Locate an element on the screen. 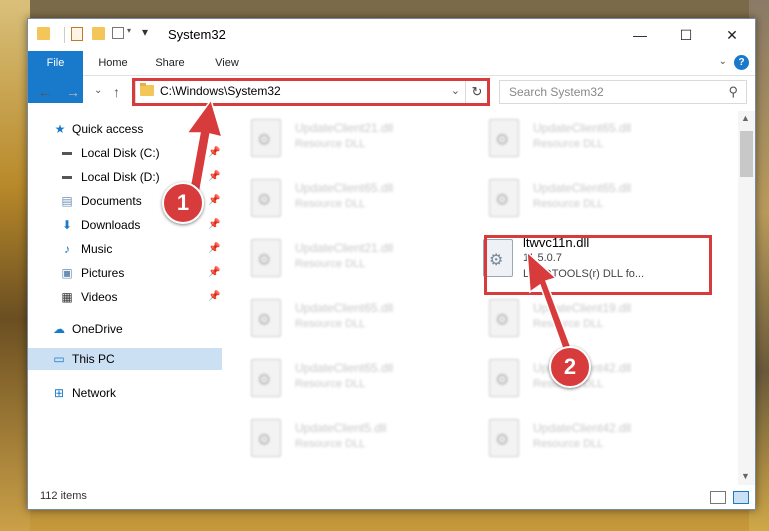  list-item: UpdateClient19.dll Resource DLL is located at coordinates (573, 319).